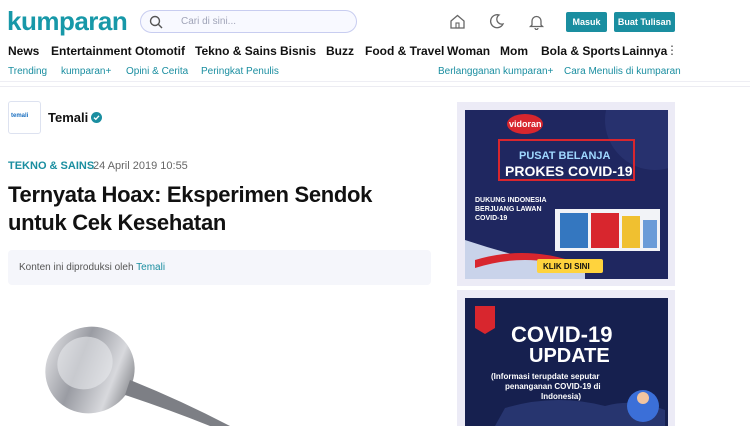  I want to click on spoon-image, so click(137, 376).